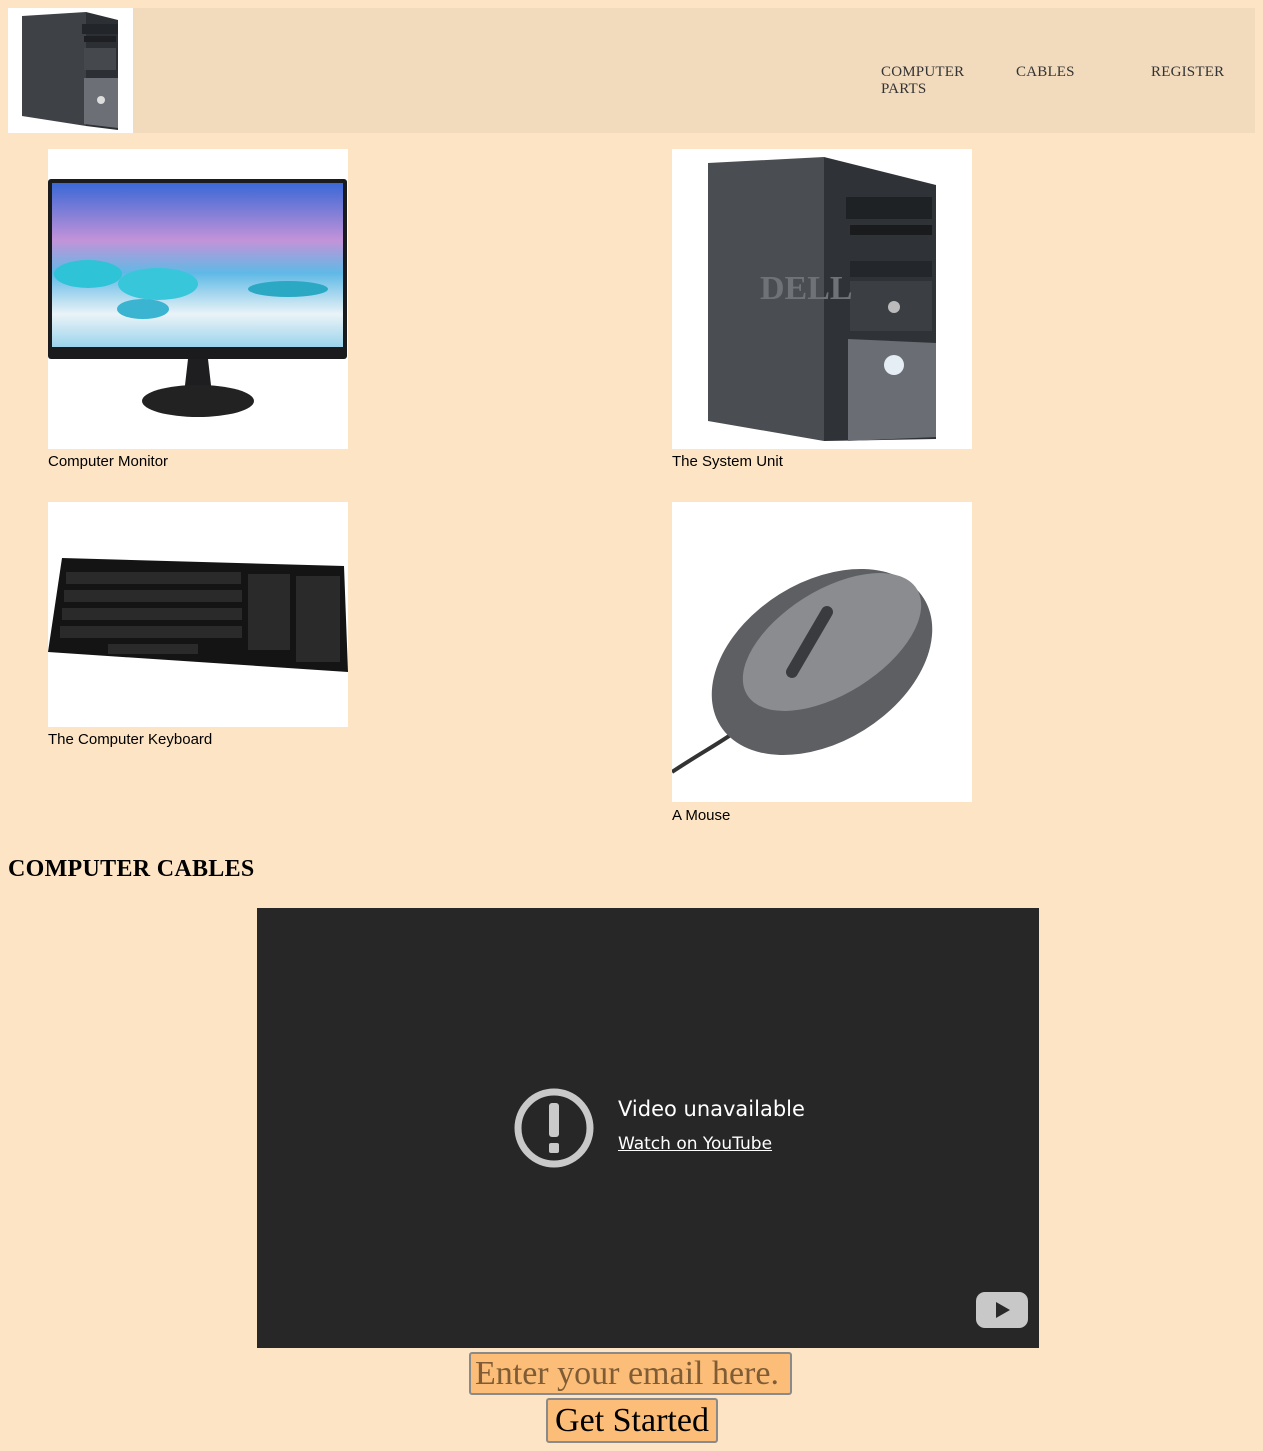  What do you see at coordinates (632, 1420) in the screenshot?
I see `get-started-button: Get Started` at bounding box center [632, 1420].